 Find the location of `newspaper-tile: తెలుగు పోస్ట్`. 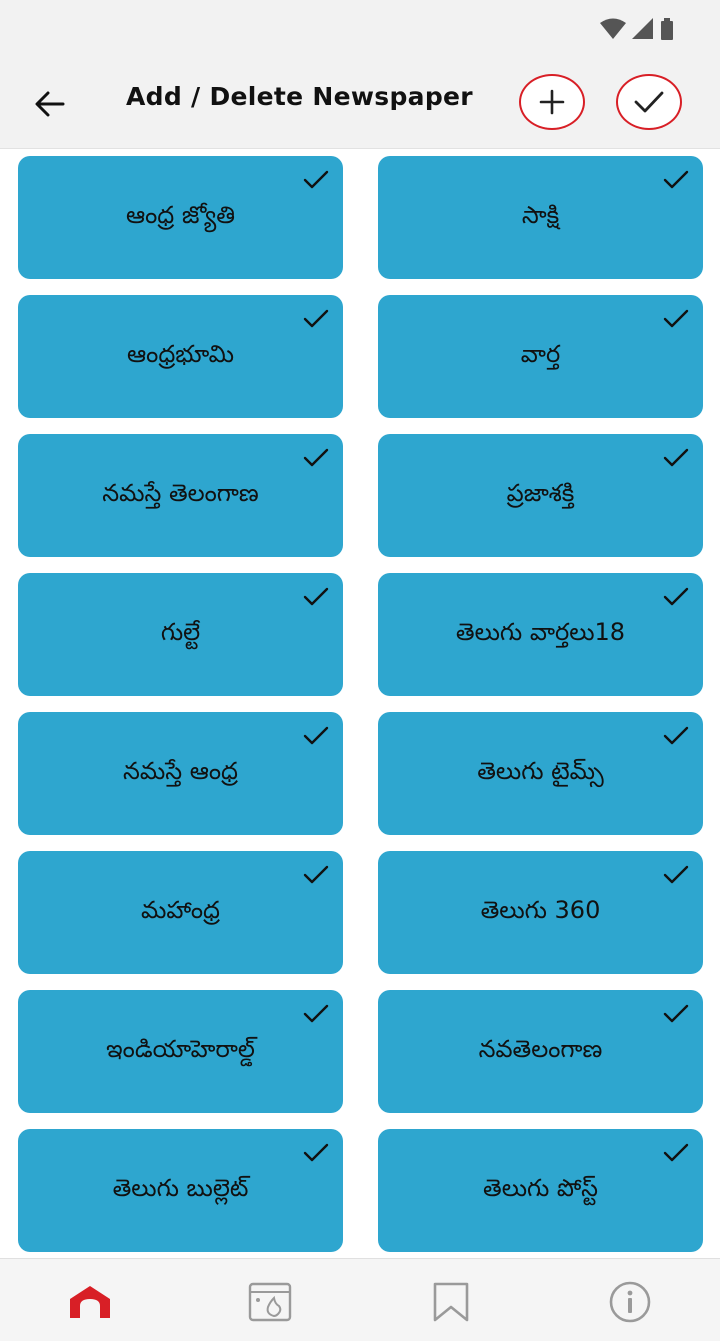

newspaper-tile: తెలుగు పోస్ట్ is located at coordinates (540, 1190).